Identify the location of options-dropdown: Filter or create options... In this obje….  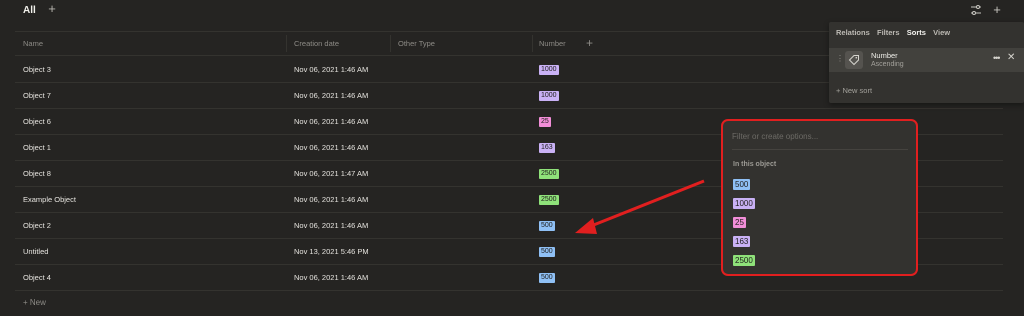
(819, 197).